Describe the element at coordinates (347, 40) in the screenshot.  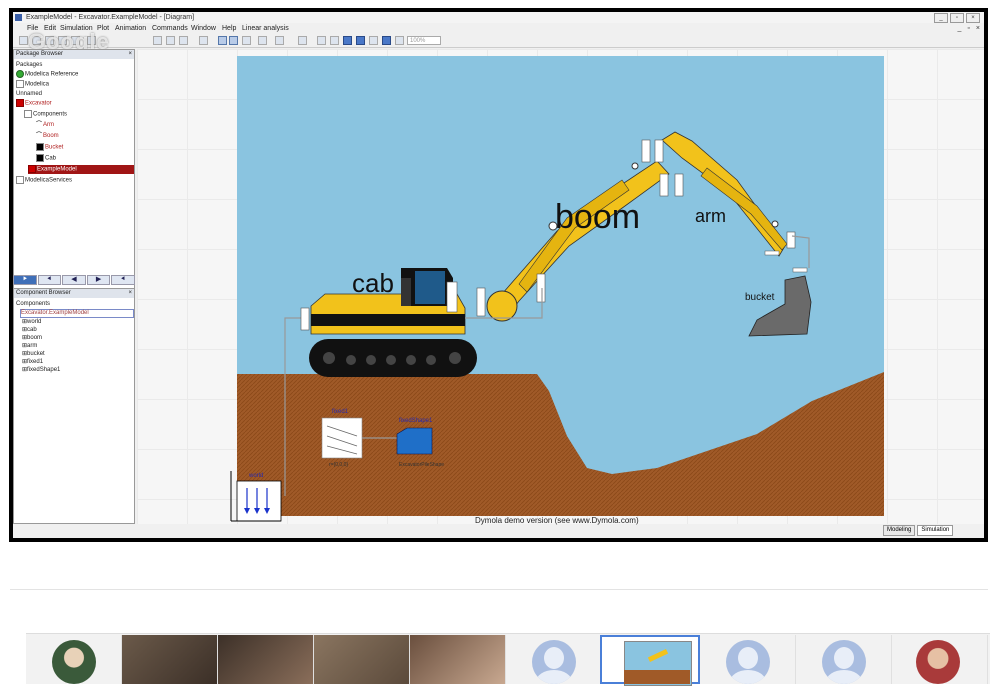
I see `icon-layer-icon` at that location.